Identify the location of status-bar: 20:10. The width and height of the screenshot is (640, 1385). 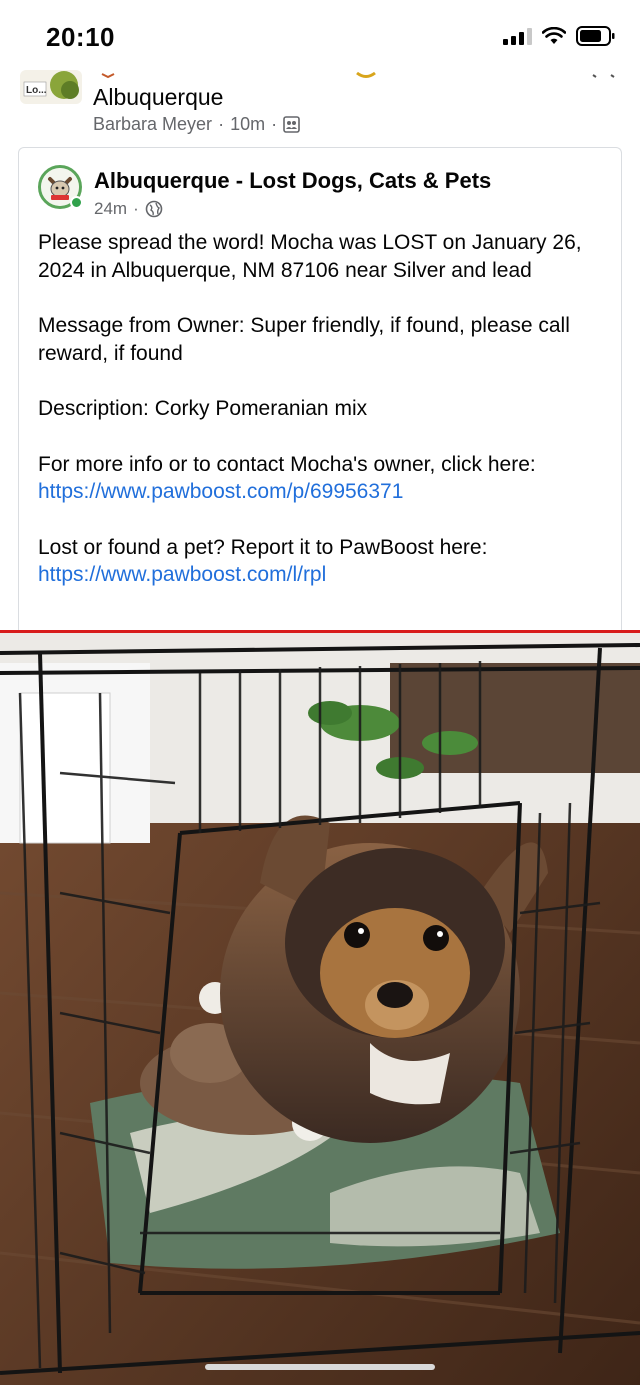
(320, 37).